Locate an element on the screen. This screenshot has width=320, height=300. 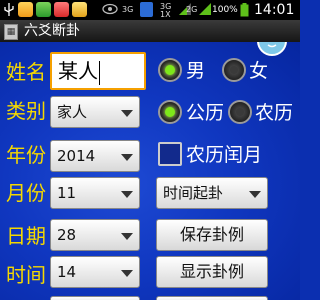
day-dropdown: 28 is located at coordinates (95, 235).